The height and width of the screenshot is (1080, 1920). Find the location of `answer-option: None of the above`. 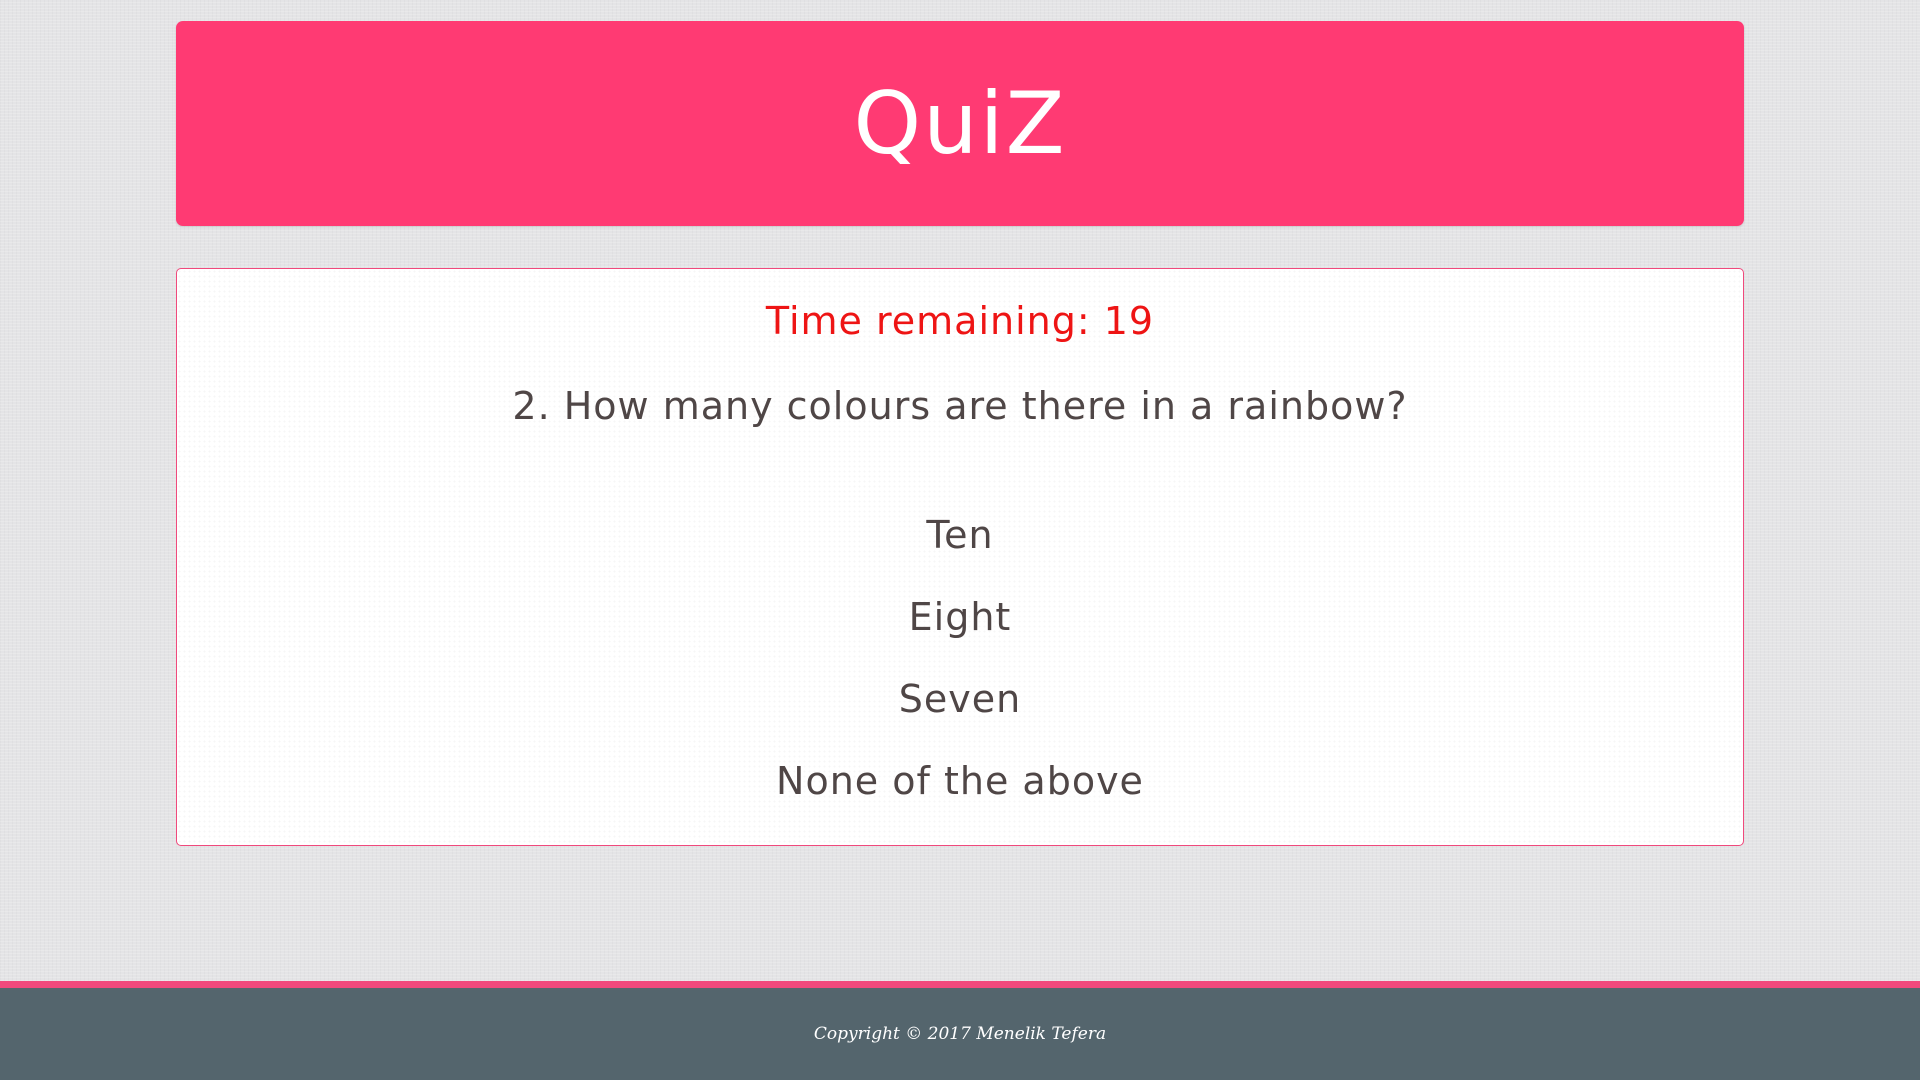

answer-option: None of the above is located at coordinates (960, 781).